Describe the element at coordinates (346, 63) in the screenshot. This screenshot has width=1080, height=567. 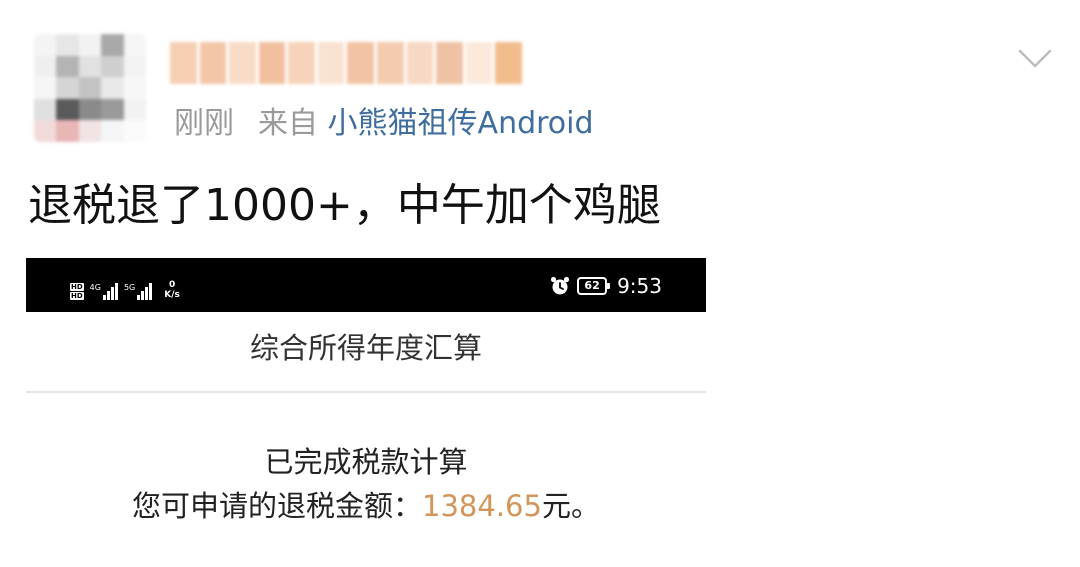
I see `username-blurred` at that location.